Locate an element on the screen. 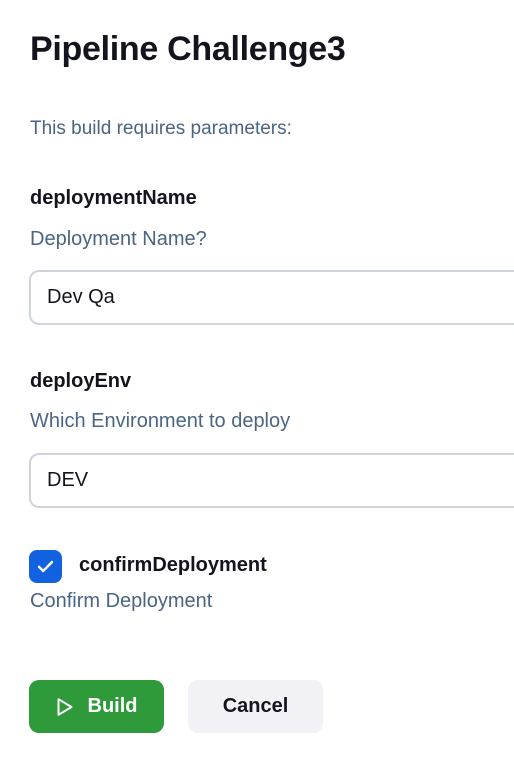 The height and width of the screenshot is (758, 514). check-icon is located at coordinates (45, 566).